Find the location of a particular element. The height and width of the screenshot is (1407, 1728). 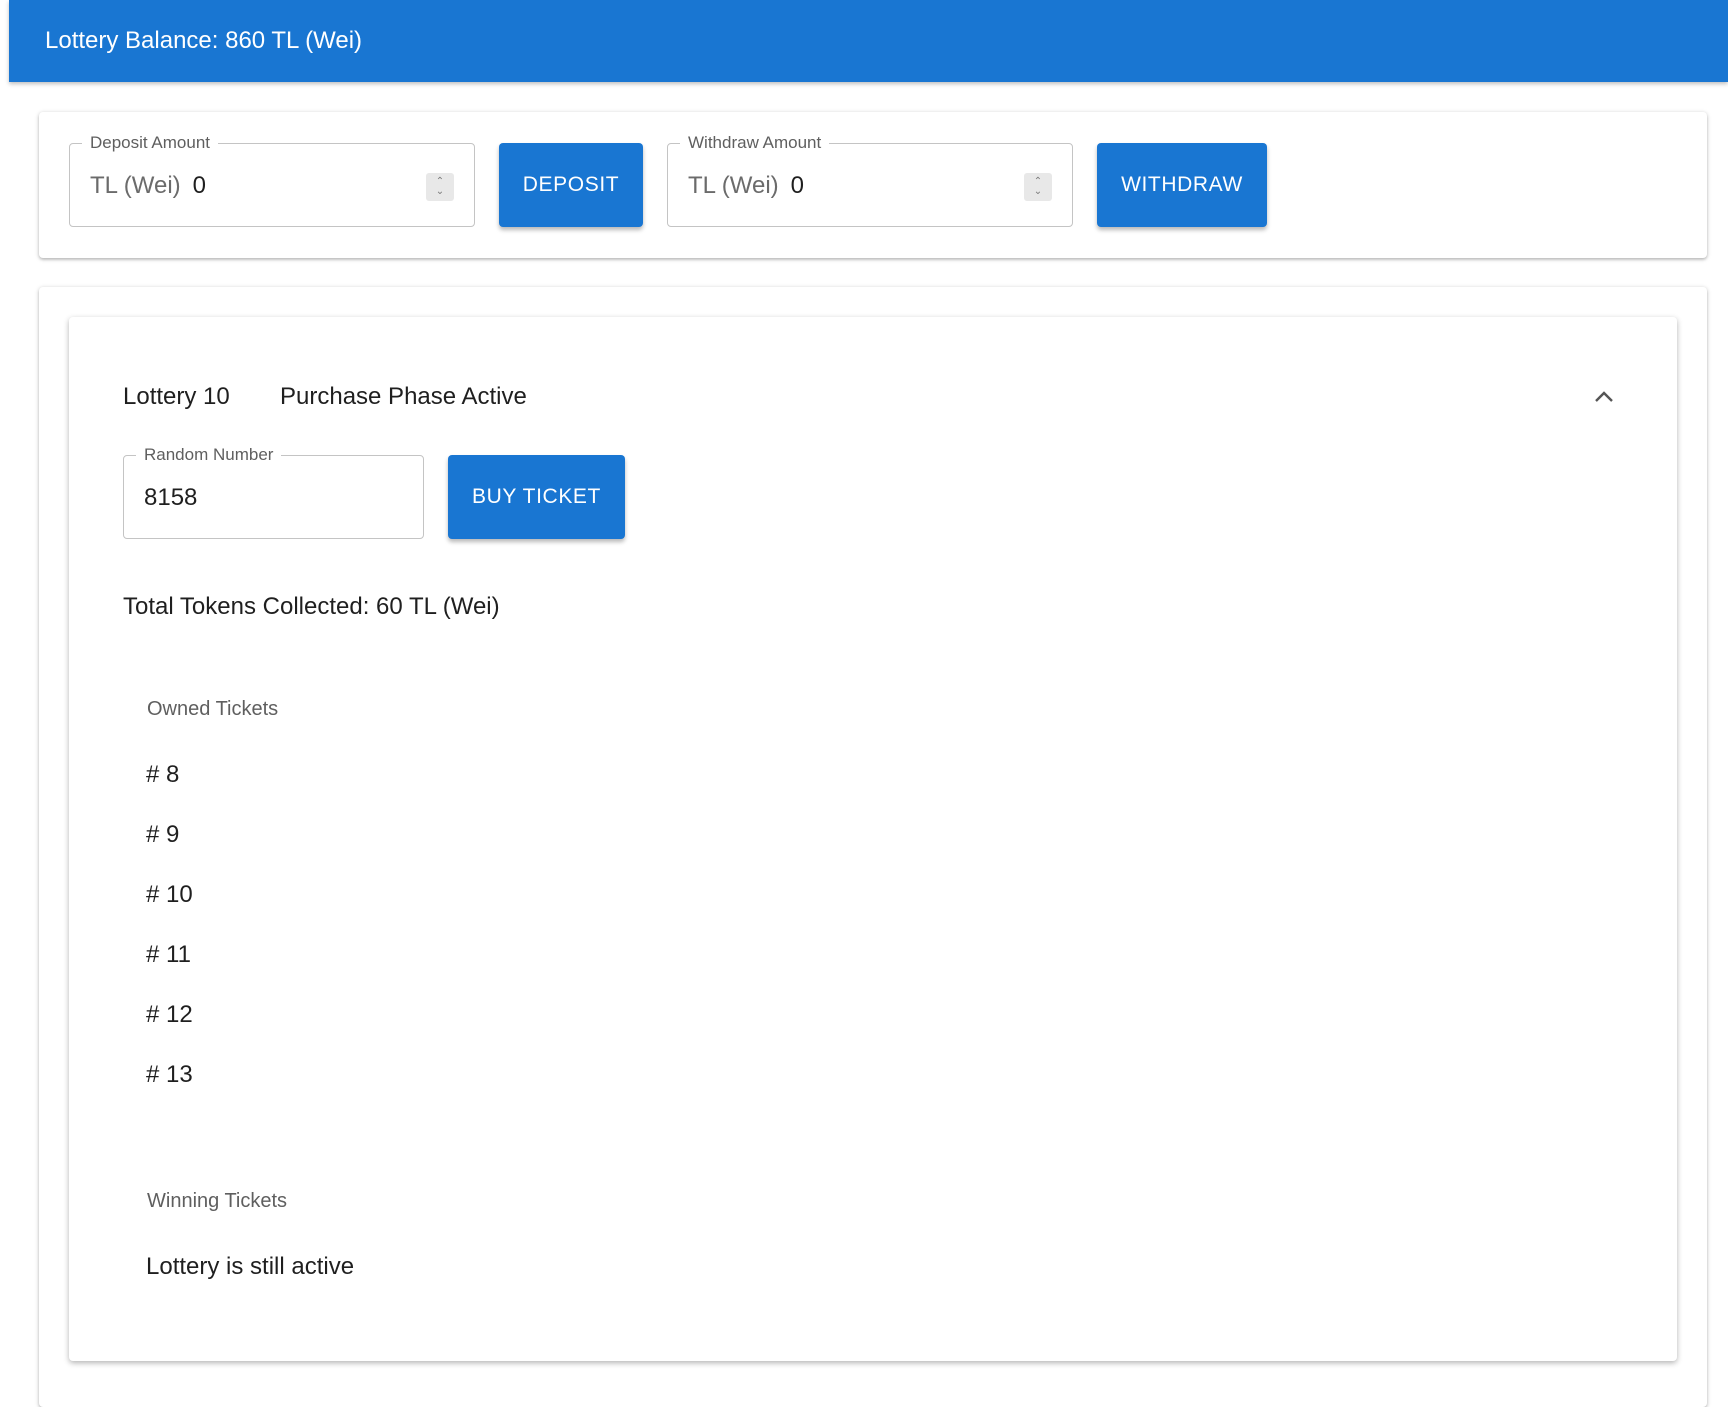

list-item: # 13 is located at coordinates (169, 1074).